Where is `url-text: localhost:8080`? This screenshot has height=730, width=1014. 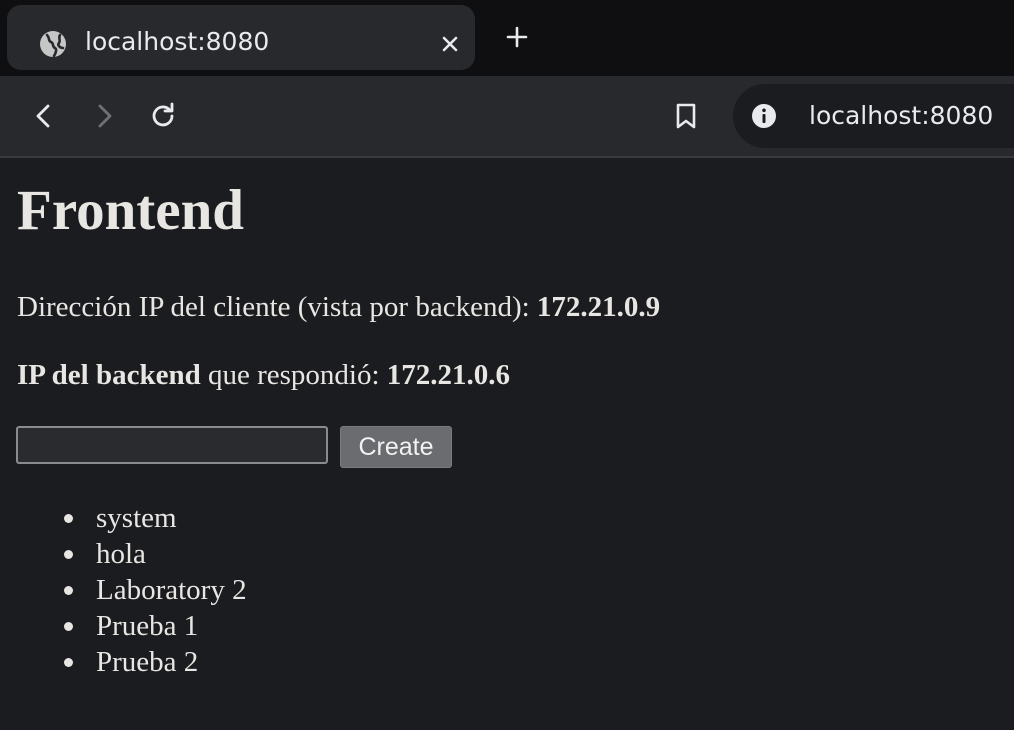
url-text: localhost:8080 is located at coordinates (901, 115).